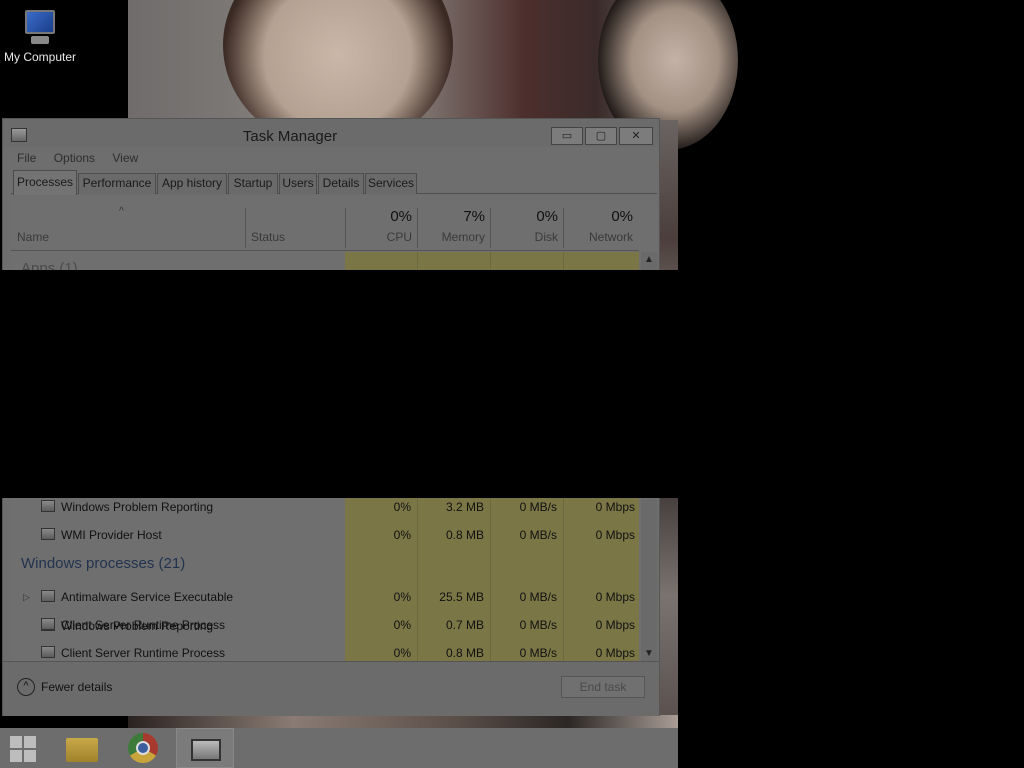 The image size is (1024, 768). I want to click on title-bar: Task Manager ▭ ▢ ✕, so click(331, 133).